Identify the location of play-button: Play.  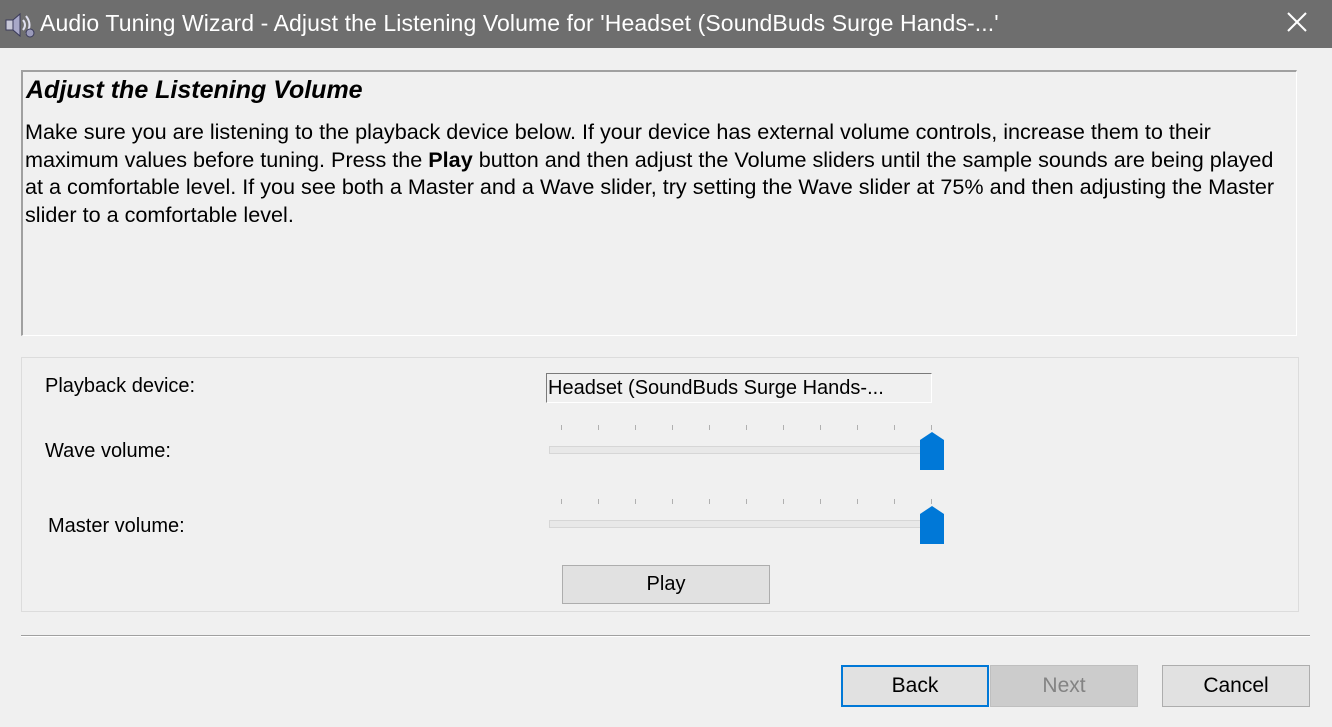
(666, 584).